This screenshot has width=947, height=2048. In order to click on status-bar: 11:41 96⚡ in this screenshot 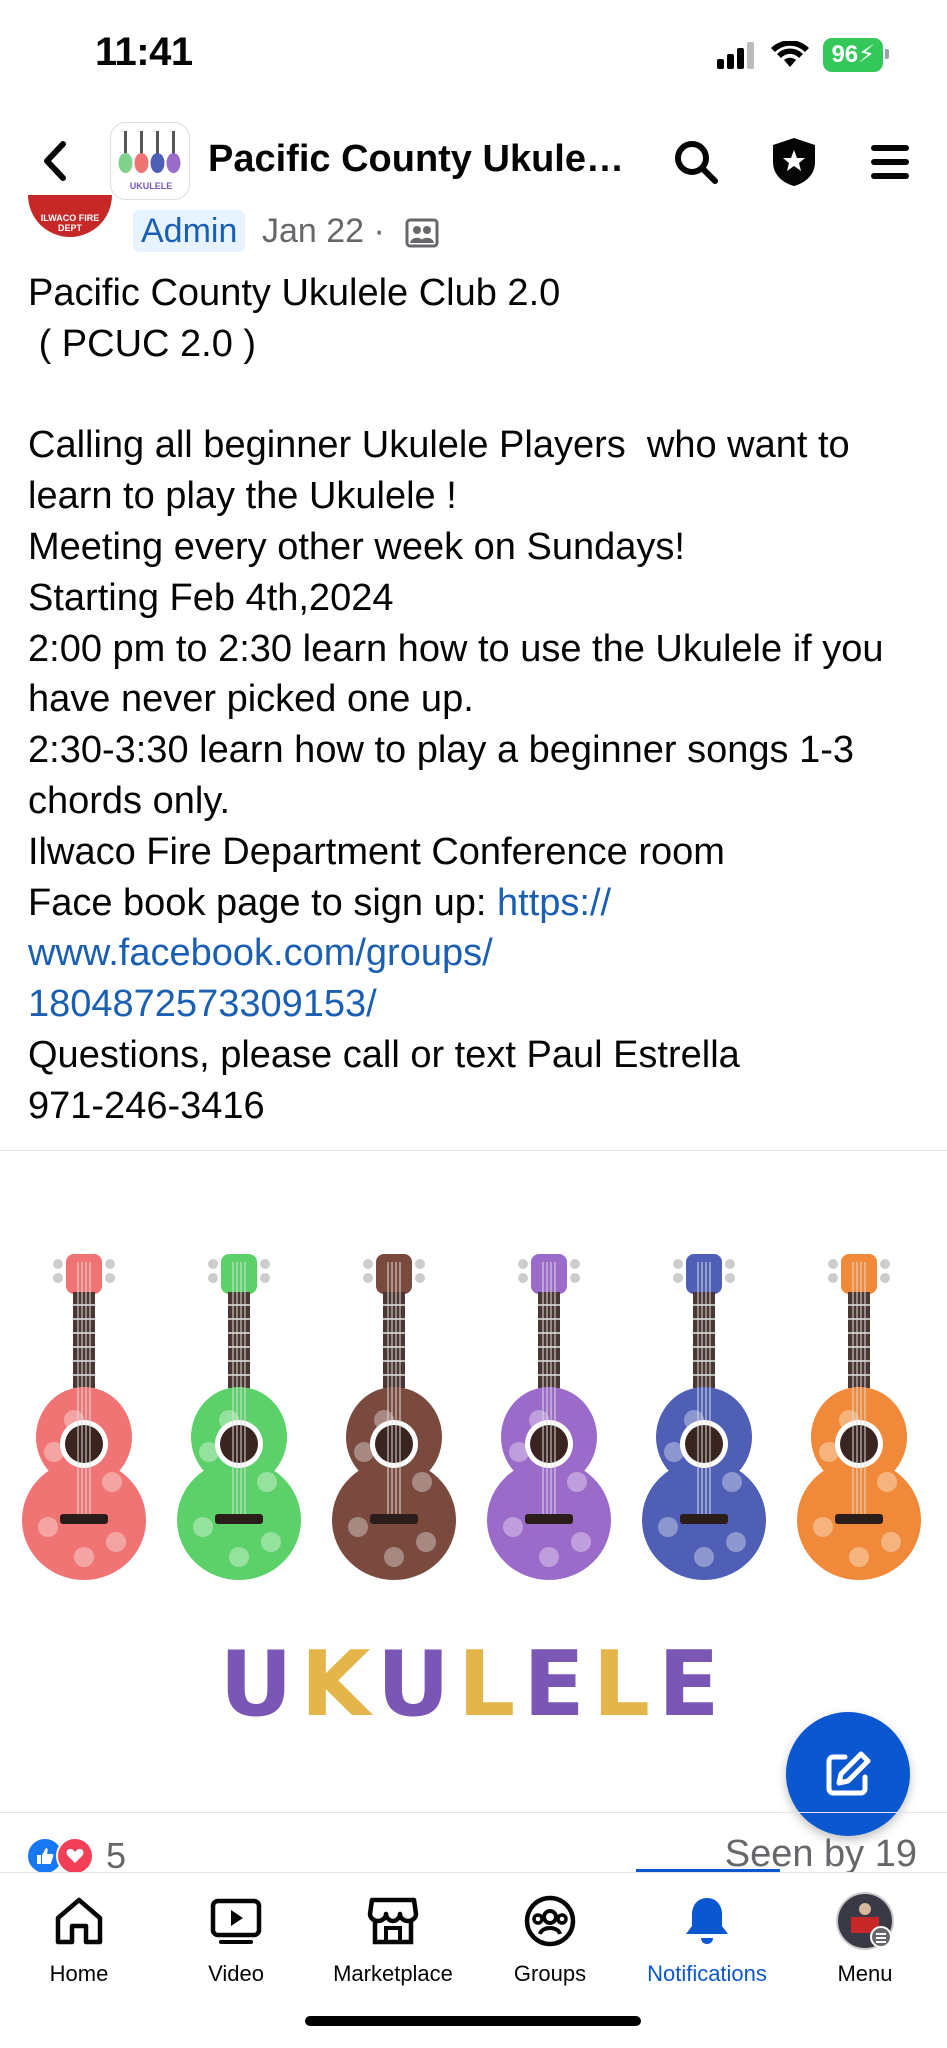, I will do `click(473, 55)`.